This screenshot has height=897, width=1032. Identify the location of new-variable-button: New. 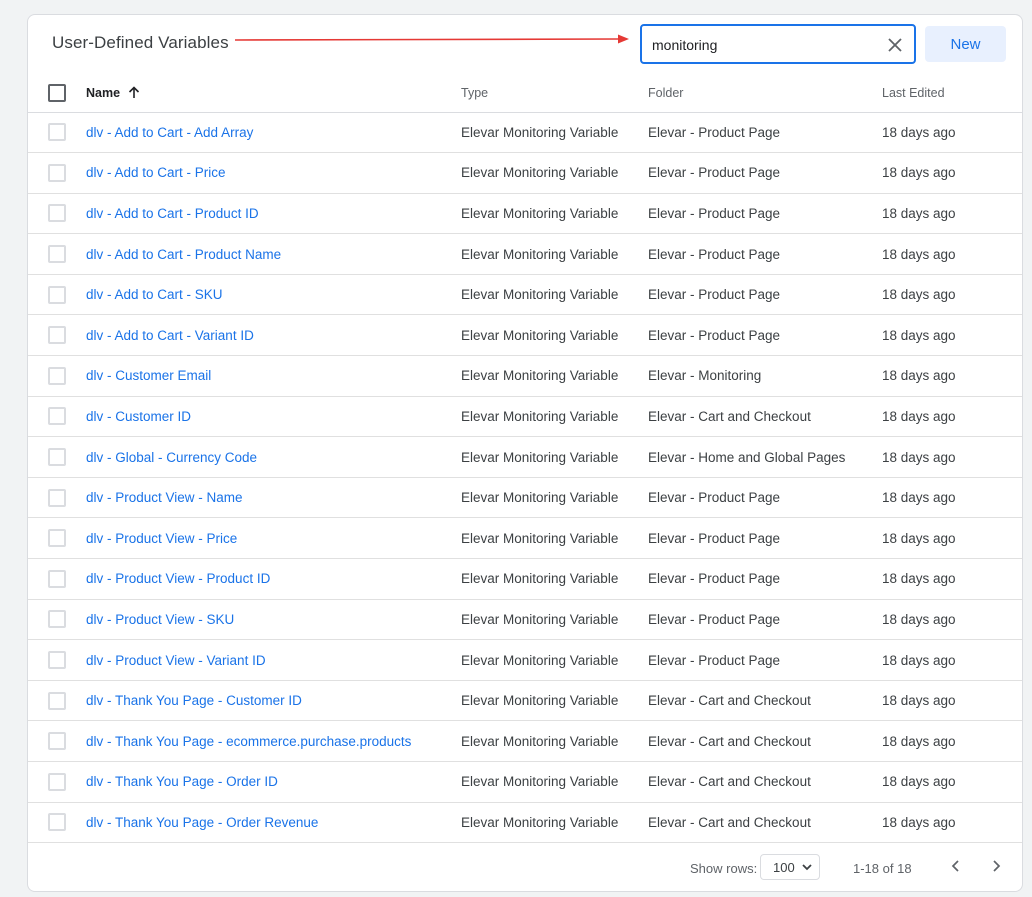
(965, 44).